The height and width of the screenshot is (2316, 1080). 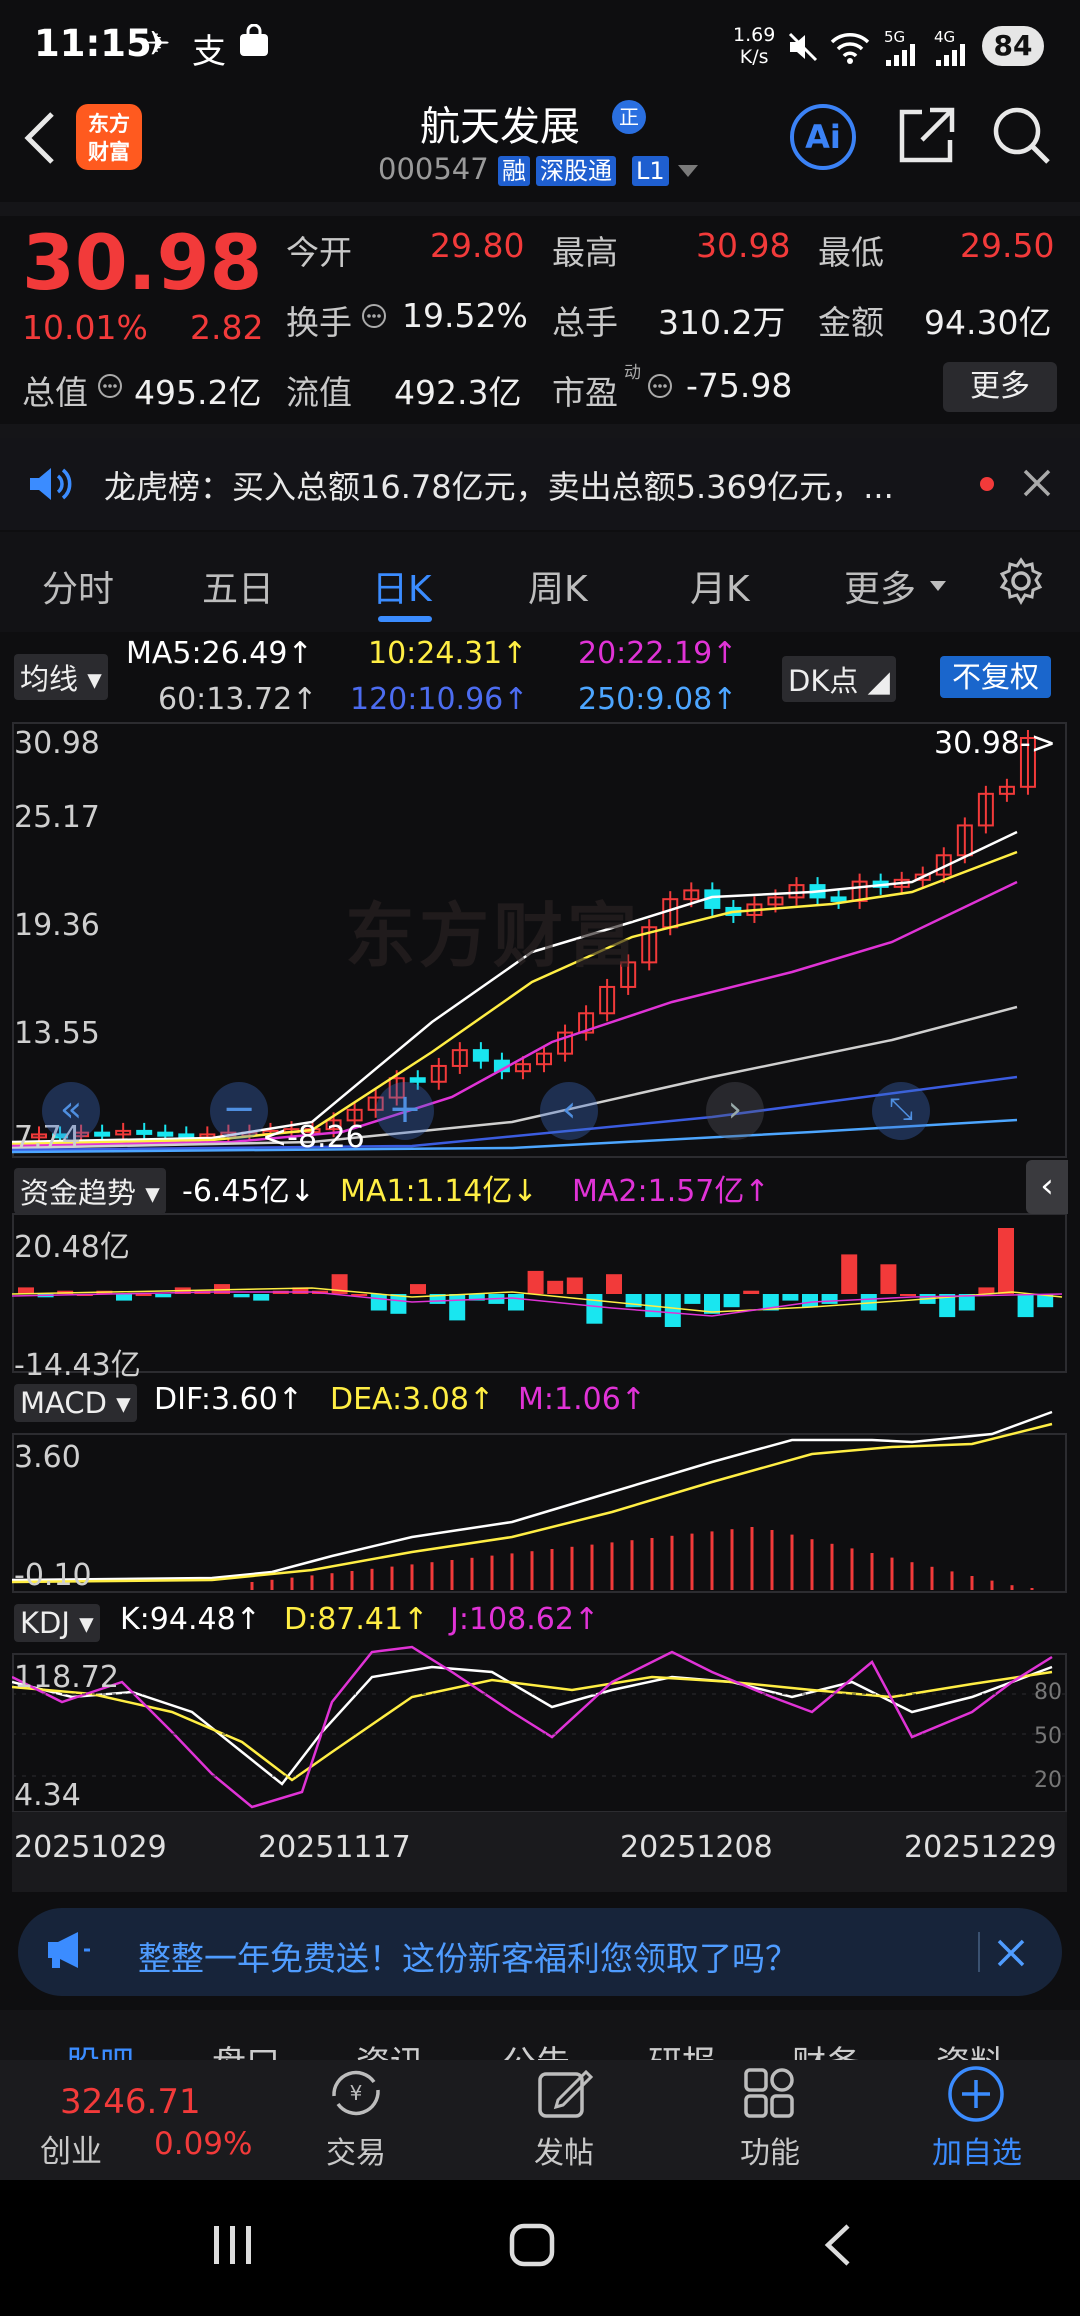 I want to click on macd-selector-dropdown: MACD ▾, so click(x=75, y=1403).